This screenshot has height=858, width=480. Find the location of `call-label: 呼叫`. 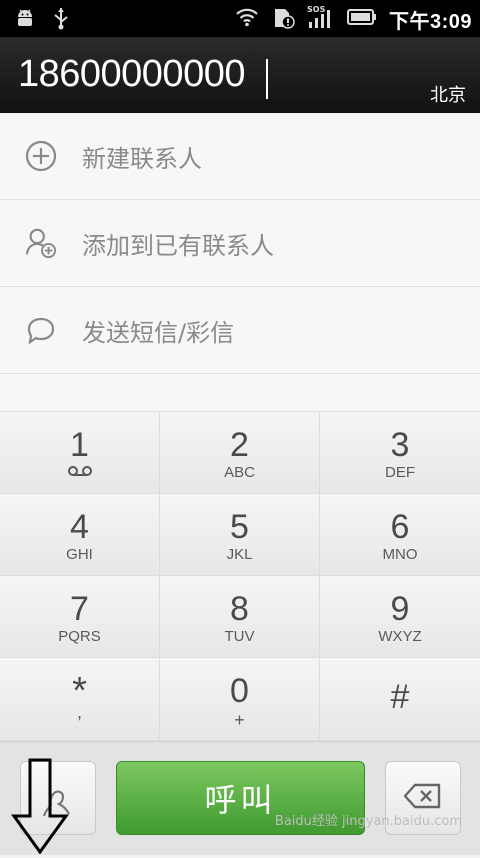

call-label: 呼叫 is located at coordinates (240, 800).